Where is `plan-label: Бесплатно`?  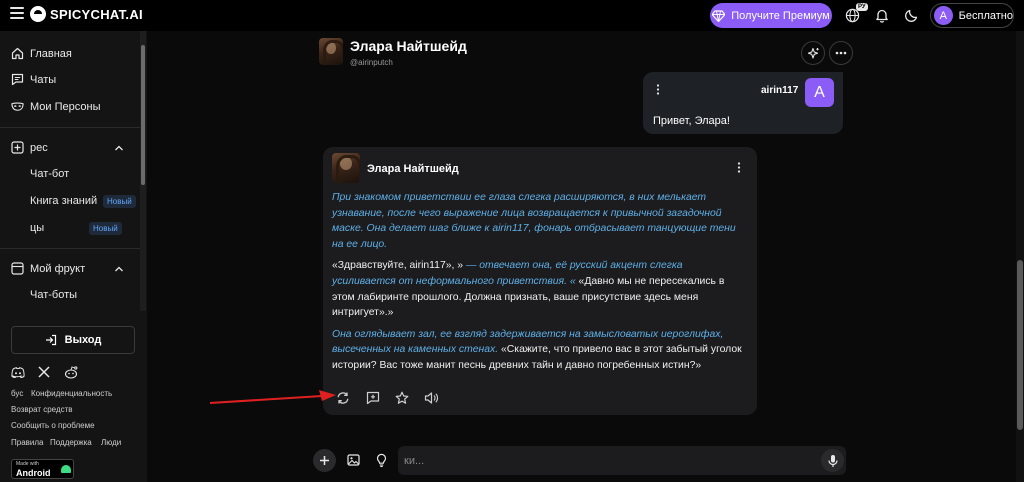 plan-label: Бесплатно is located at coordinates (985, 15).